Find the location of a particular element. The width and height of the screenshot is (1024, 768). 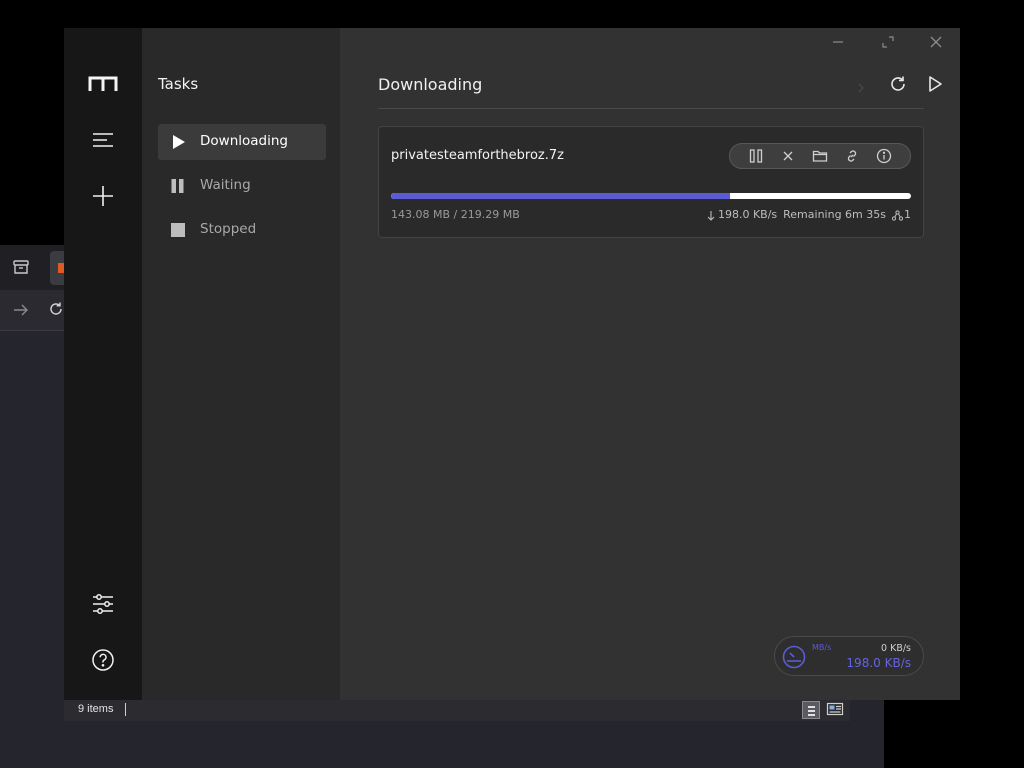

speedometer: MB/s 0 KB/s 198.0 KB/s is located at coordinates (849, 656).